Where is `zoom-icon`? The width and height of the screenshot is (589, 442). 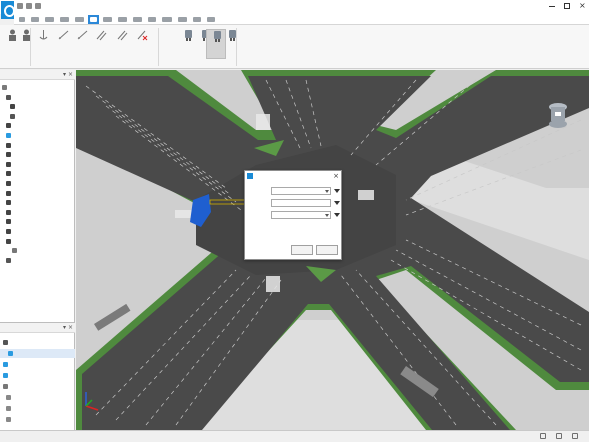
zoom-icon is located at coordinates (575, 436).